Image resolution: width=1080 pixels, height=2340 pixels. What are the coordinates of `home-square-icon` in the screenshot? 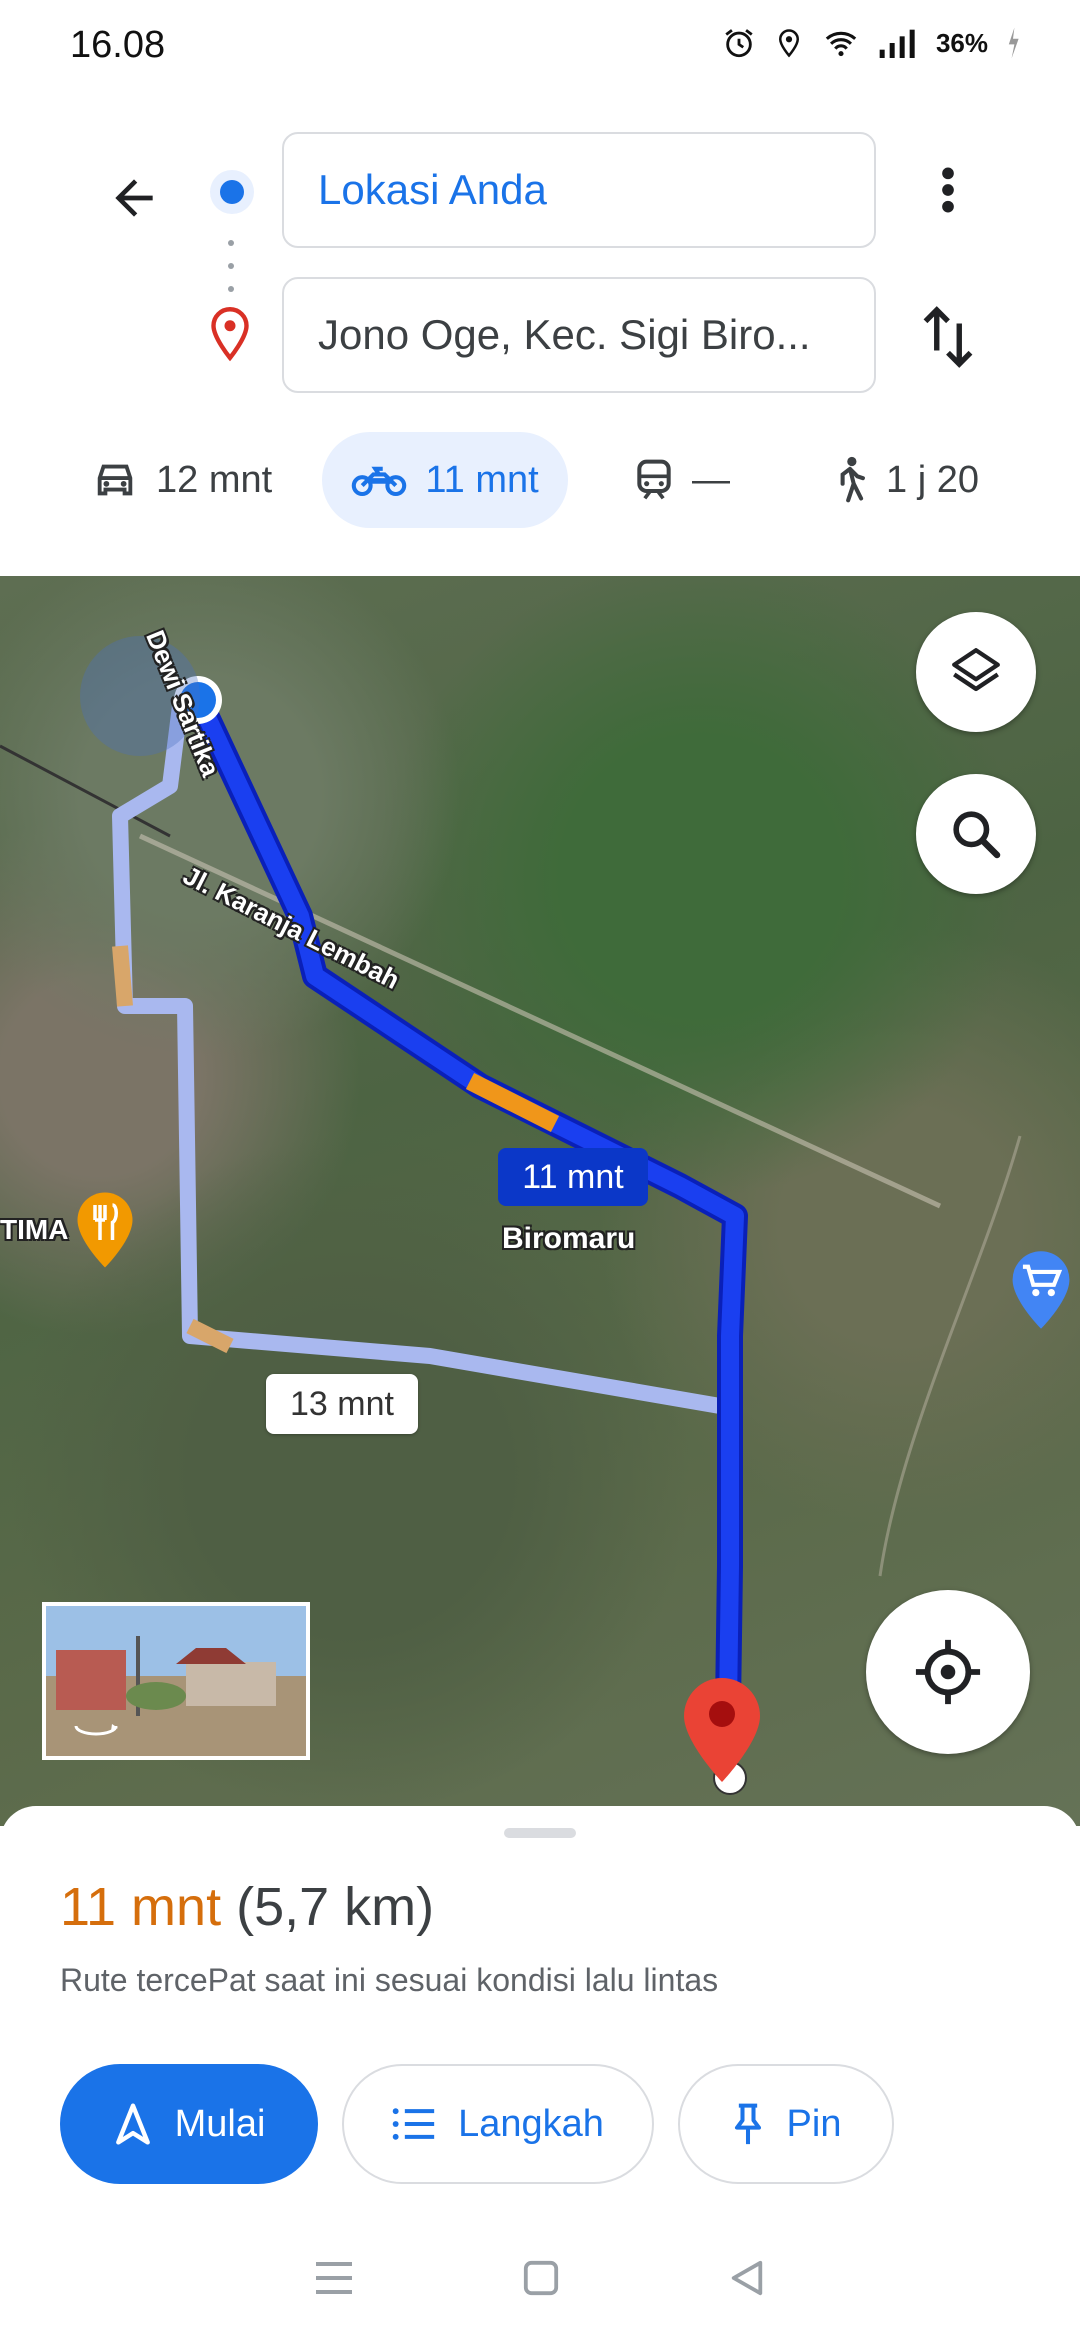 It's located at (541, 2277).